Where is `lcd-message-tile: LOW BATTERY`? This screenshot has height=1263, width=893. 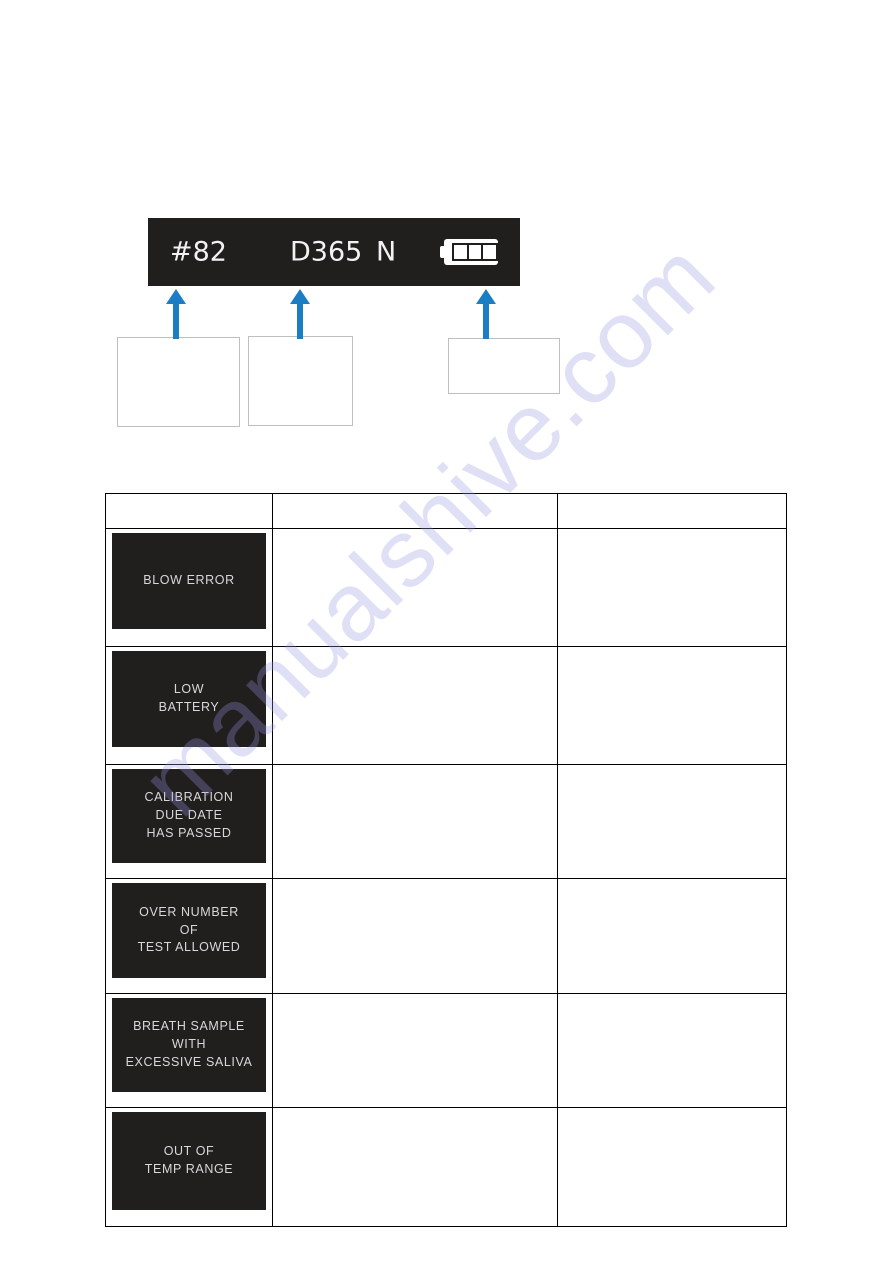 lcd-message-tile: LOW BATTERY is located at coordinates (189, 699).